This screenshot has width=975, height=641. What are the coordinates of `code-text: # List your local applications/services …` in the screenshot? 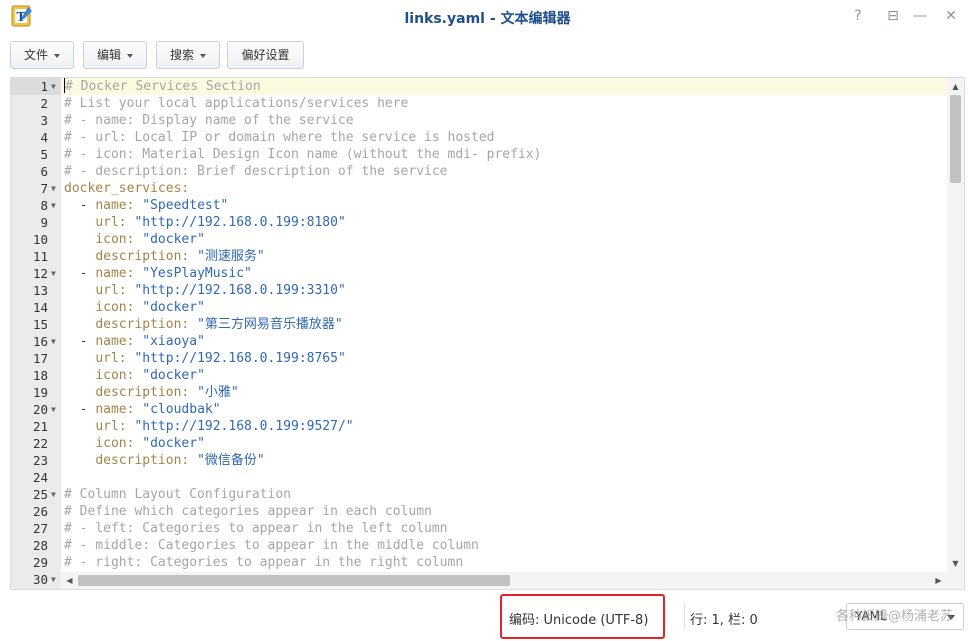 It's located at (236, 103).